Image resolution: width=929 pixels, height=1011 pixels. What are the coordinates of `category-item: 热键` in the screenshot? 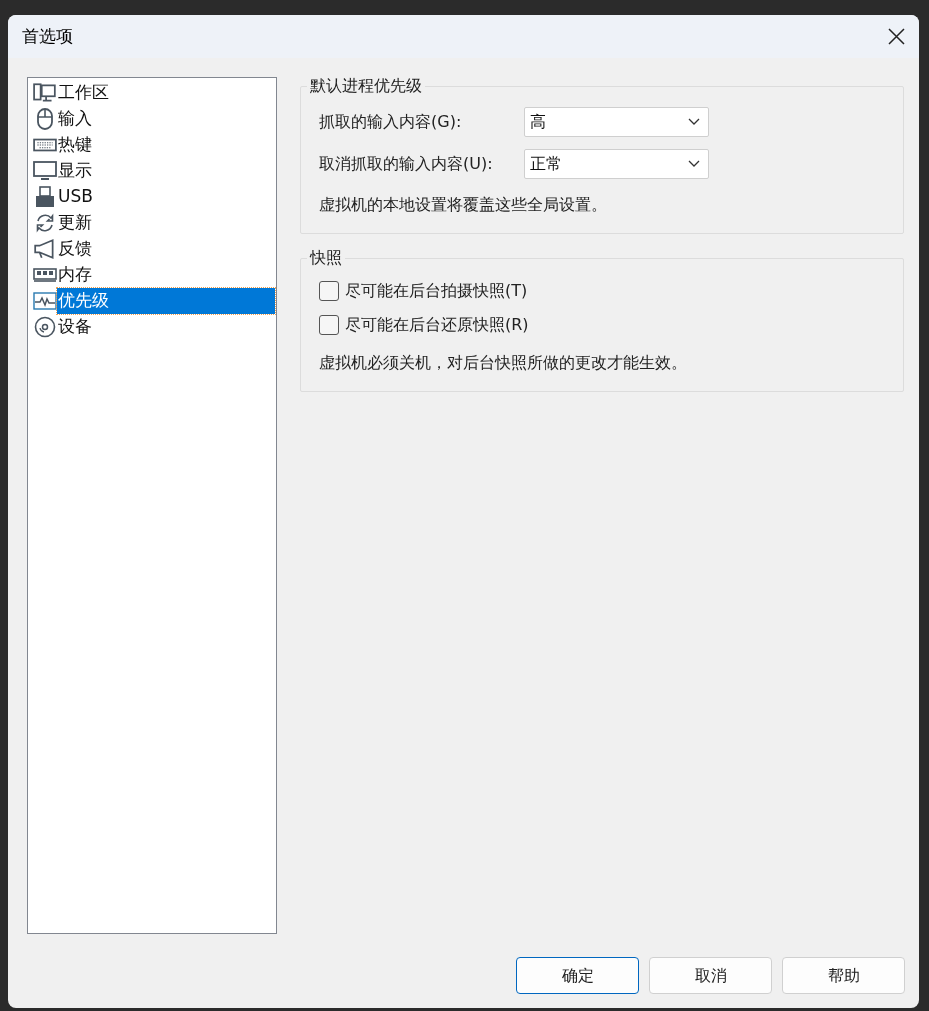 It's located at (166, 145).